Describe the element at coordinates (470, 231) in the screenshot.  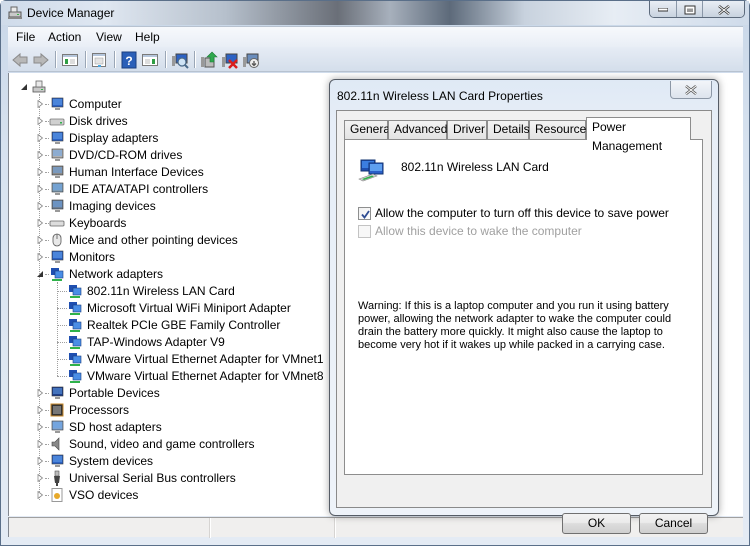
I see `allow-wake-option: Allow this device to wake the computer` at that location.